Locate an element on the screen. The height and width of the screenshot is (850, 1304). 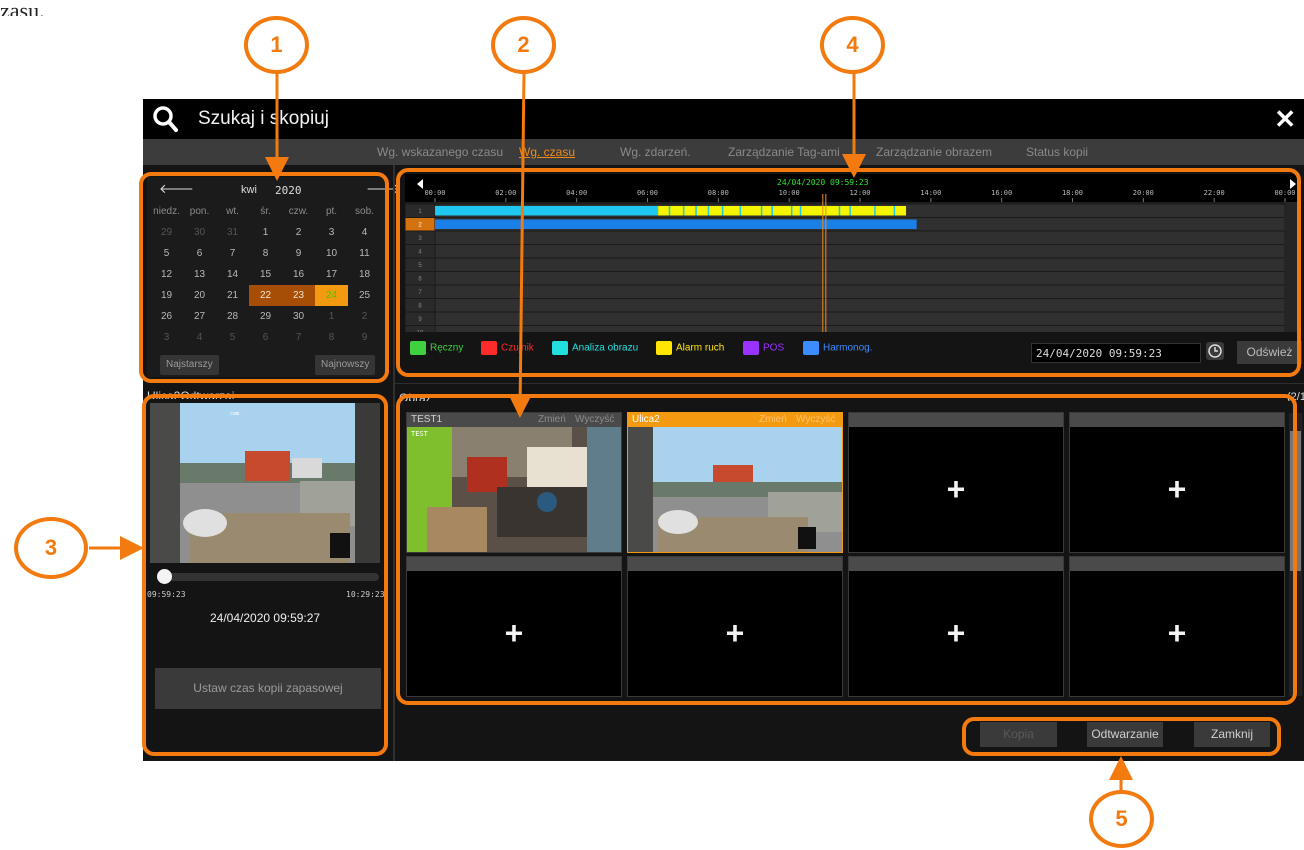
annotation-4: 4 is located at coordinates (852, 45).